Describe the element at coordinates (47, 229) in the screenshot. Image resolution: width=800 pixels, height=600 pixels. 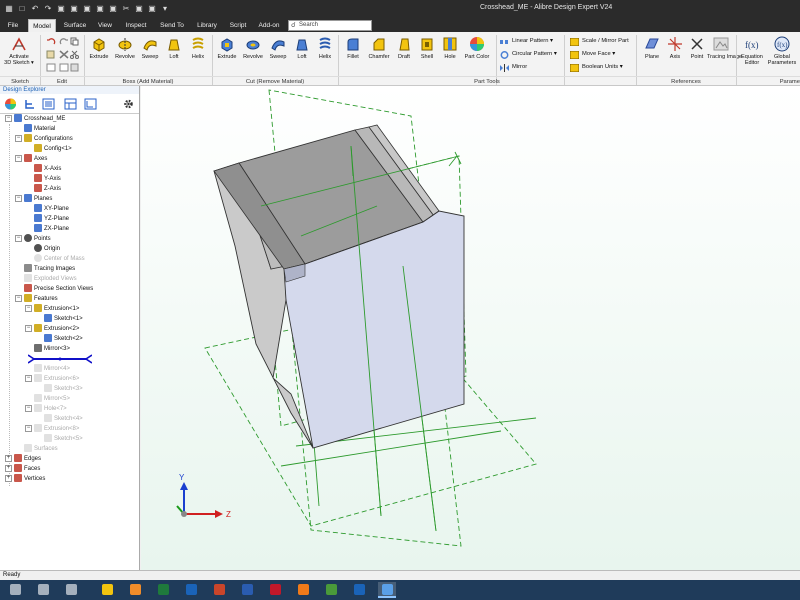
I see `tree-node: ZX-Plane` at that location.